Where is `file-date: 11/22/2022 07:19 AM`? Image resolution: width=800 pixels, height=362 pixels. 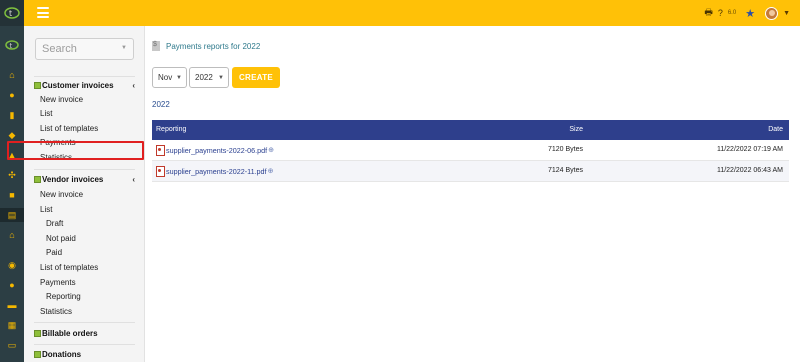 file-date: 11/22/2022 07:19 AM is located at coordinates (749, 149).